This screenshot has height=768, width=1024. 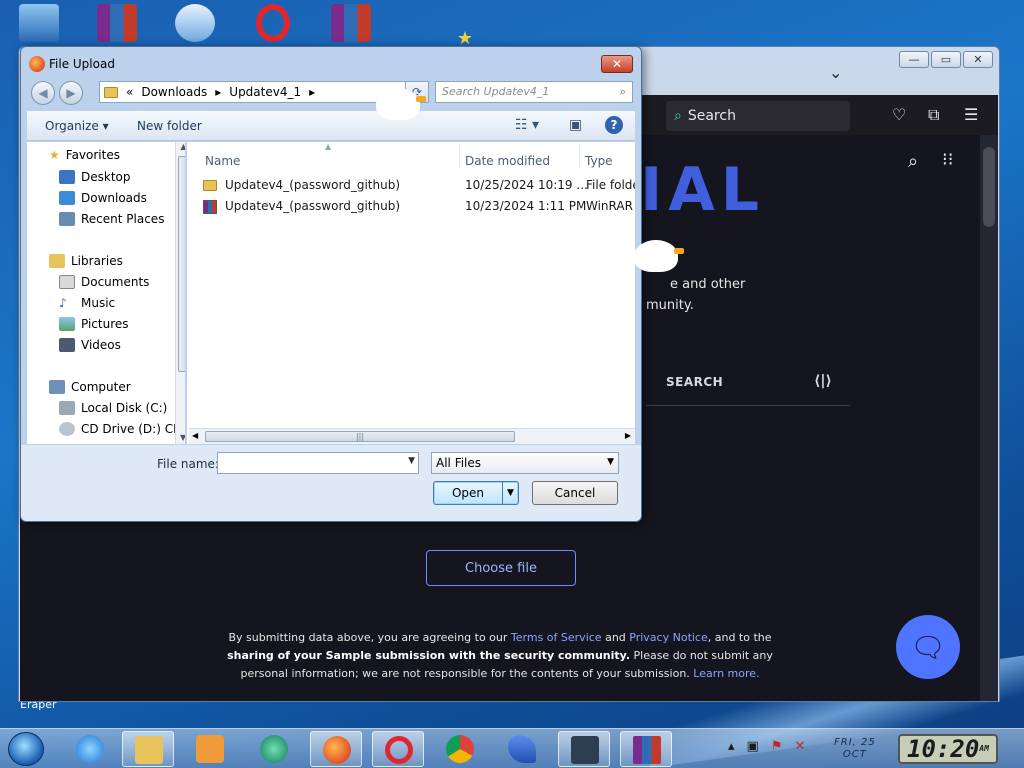 What do you see at coordinates (274, 749) in the screenshot?
I see `taskbar-app-globe` at bounding box center [274, 749].